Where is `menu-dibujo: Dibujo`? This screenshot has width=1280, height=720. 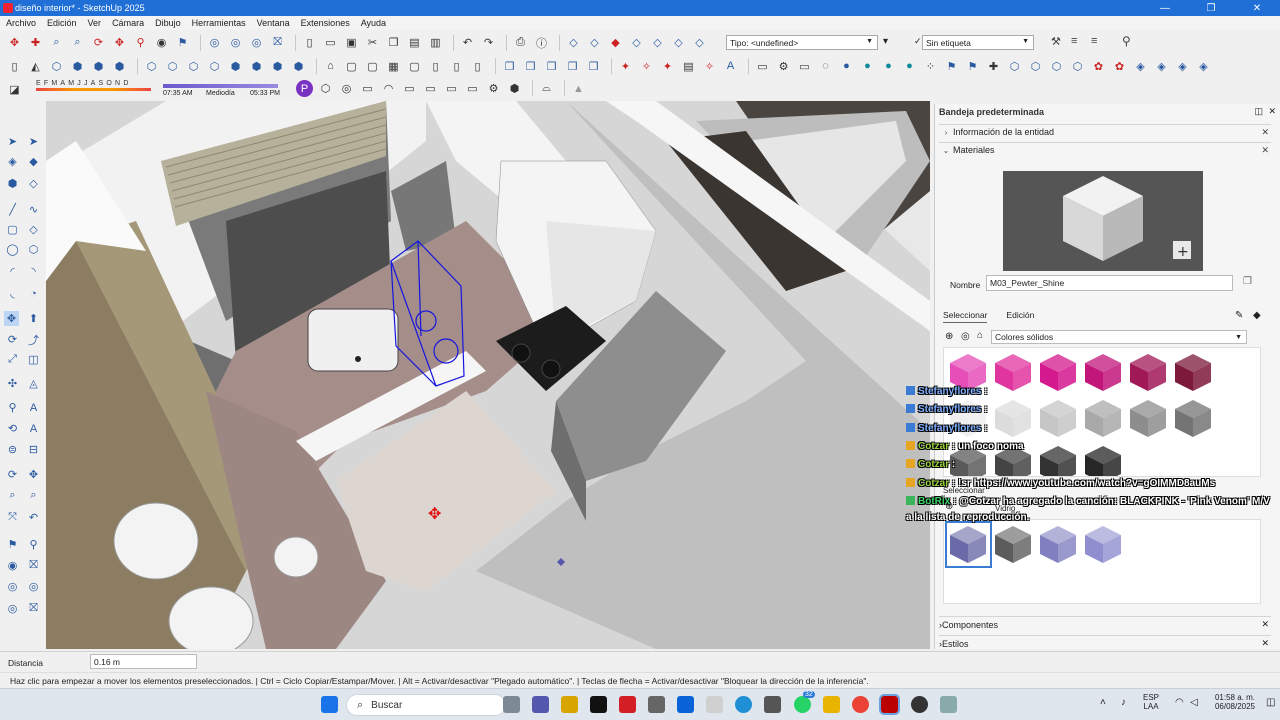 menu-dibujo: Dibujo is located at coordinates (168, 23).